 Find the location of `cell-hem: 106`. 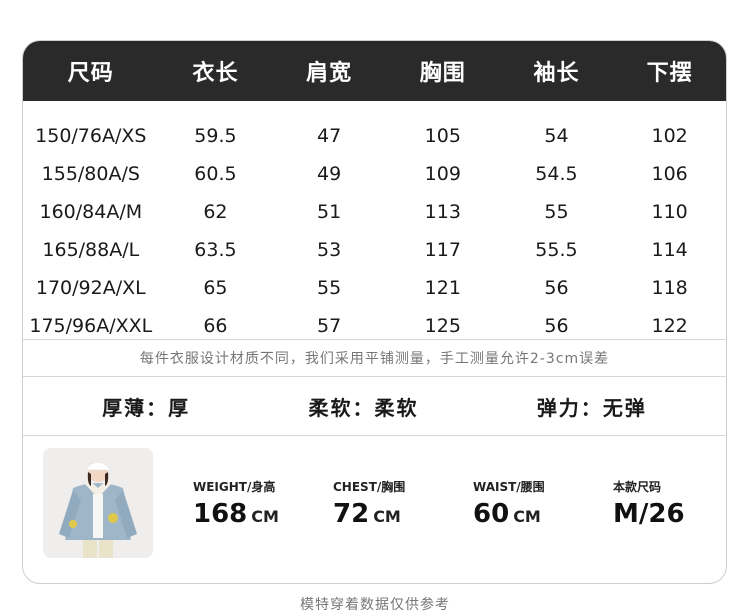

cell-hem: 106 is located at coordinates (669, 174).